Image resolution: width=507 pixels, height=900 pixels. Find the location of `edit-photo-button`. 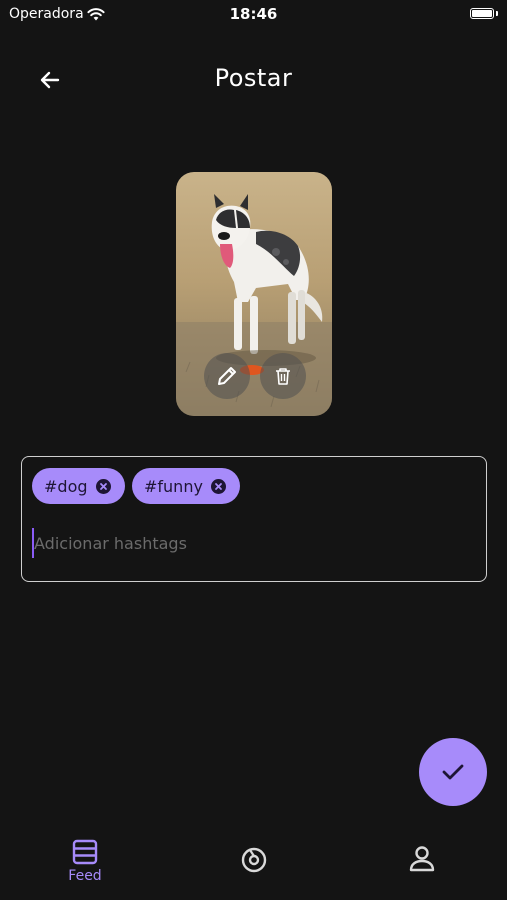

edit-photo-button is located at coordinates (227, 376).